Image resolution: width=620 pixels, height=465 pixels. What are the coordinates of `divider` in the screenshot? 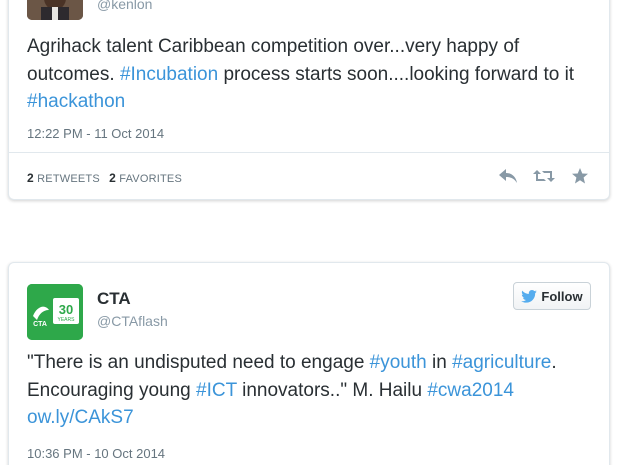 It's located at (309, 152).